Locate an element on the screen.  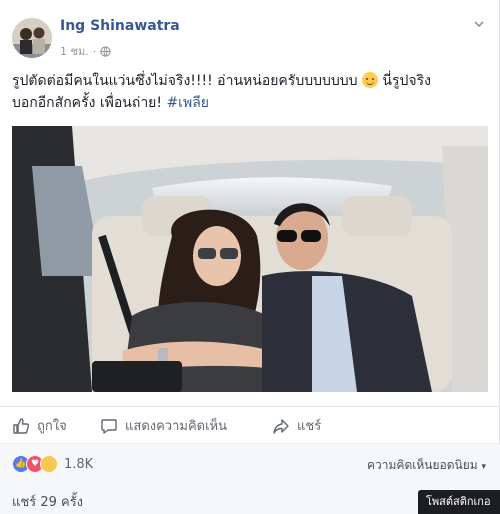
share-button: แชร์ is located at coordinates (296, 425).